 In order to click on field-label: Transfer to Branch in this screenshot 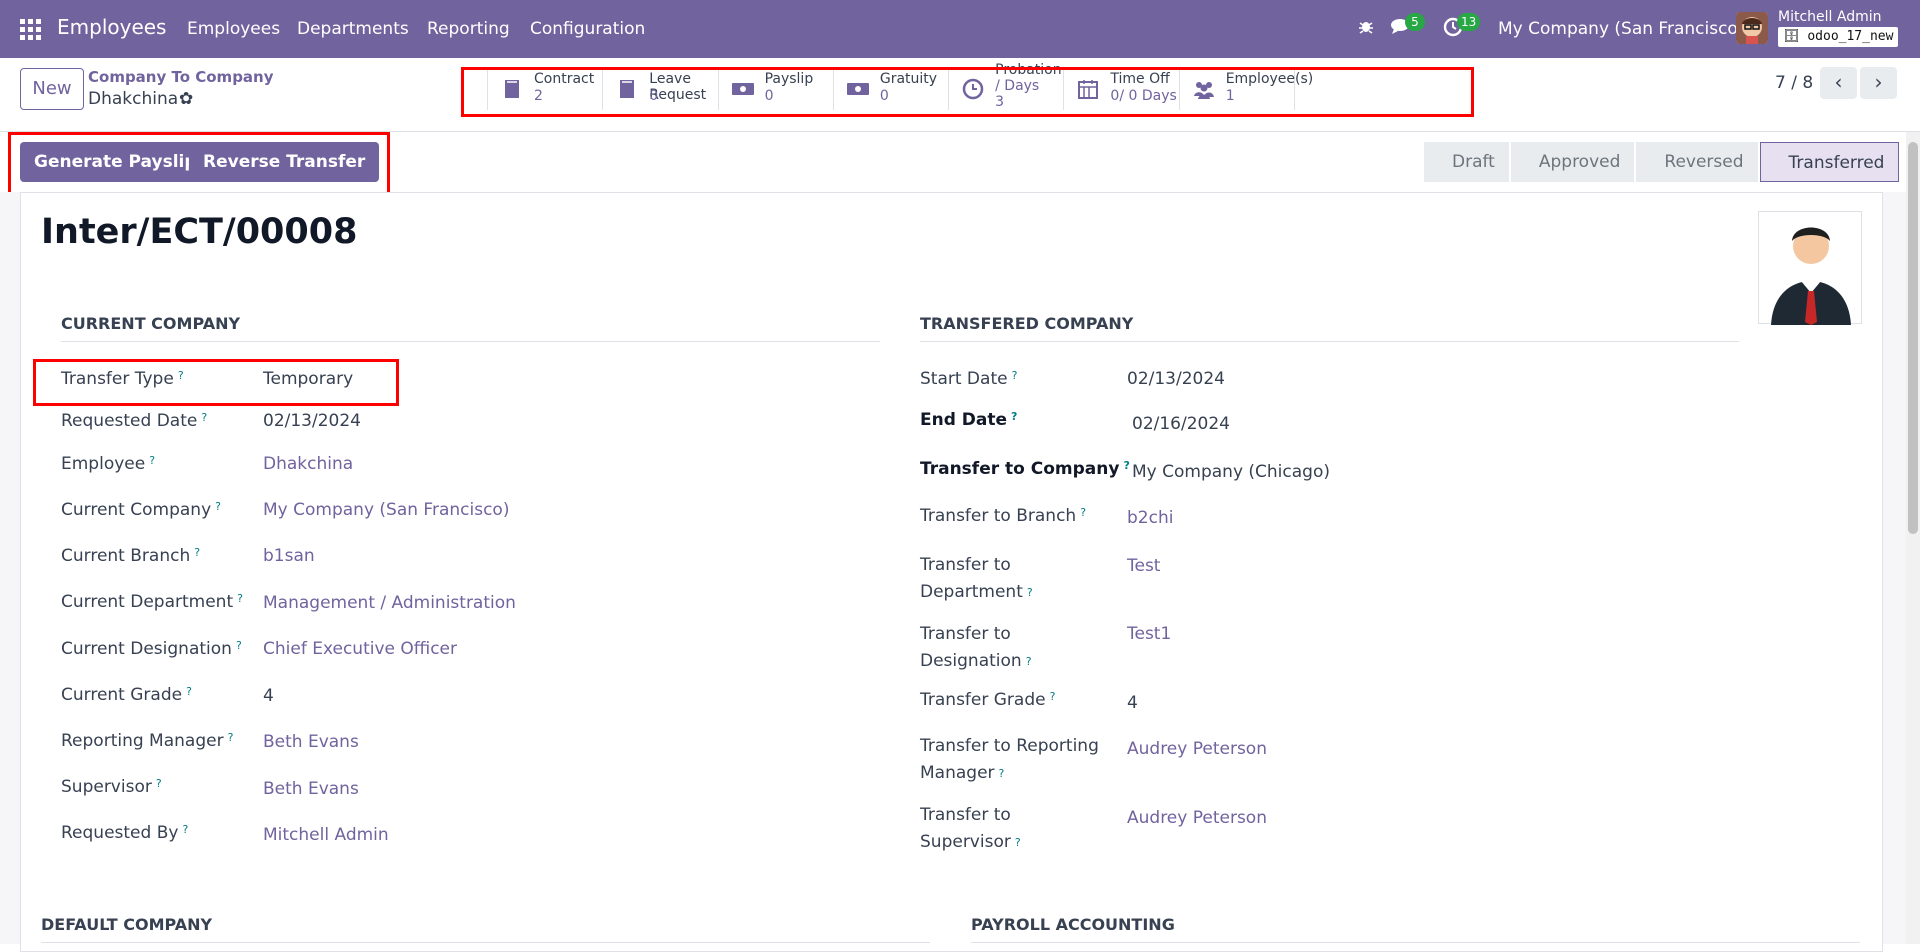, I will do `click(998, 516)`.